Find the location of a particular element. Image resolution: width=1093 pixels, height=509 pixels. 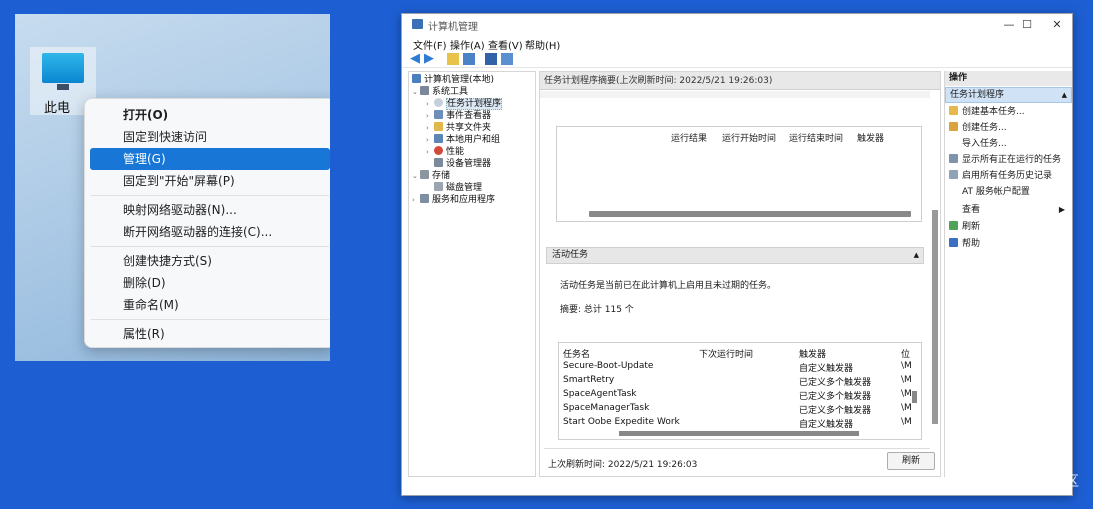

menu-item-delete: 删除(D) is located at coordinates (210, 283).